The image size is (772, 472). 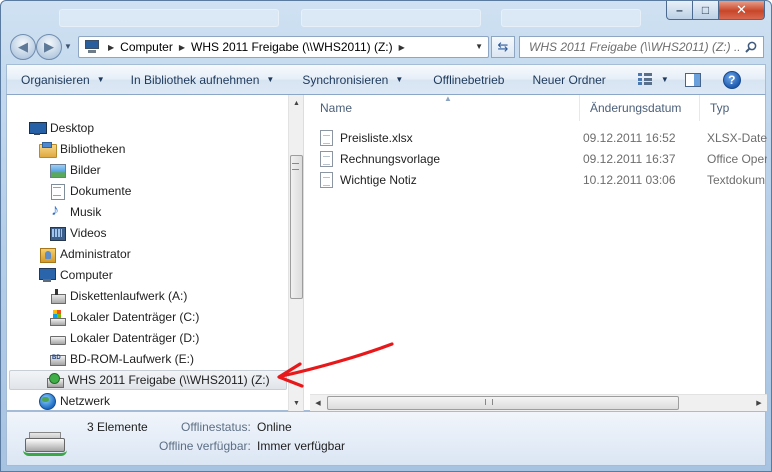 What do you see at coordinates (318, 403) in the screenshot?
I see `scroll-left-button: ◀` at bounding box center [318, 403].